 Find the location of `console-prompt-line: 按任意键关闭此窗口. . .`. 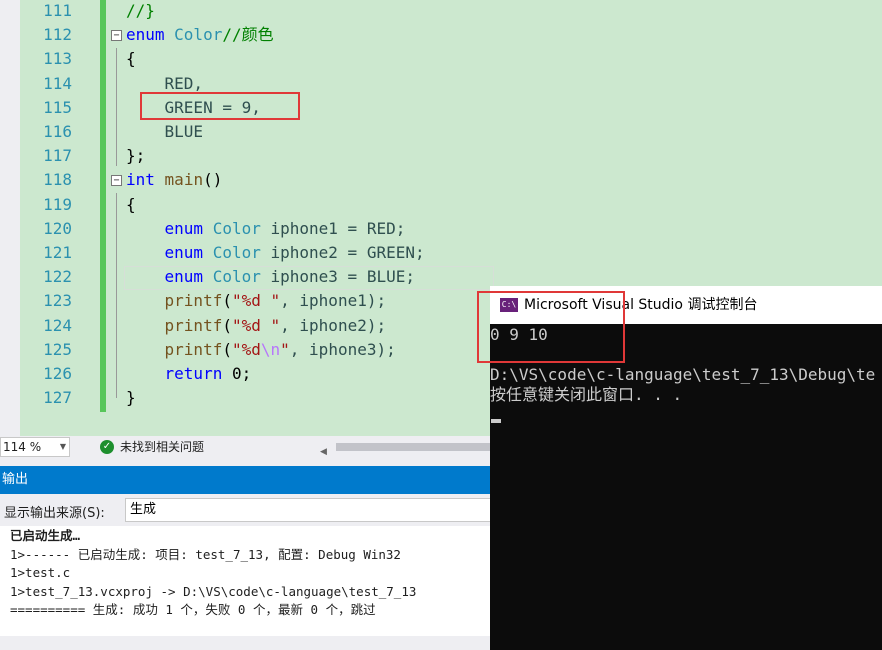

console-prompt-line: 按任意键关闭此窗口. . . is located at coordinates (586, 394).